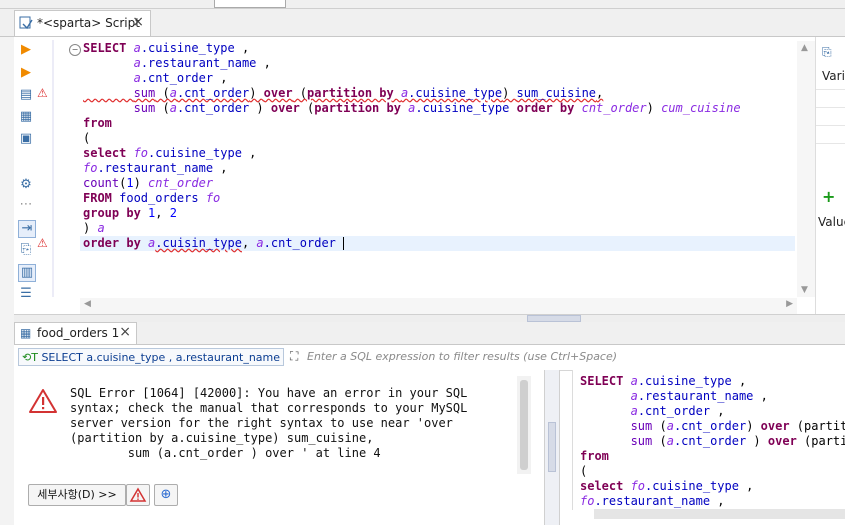  Describe the element at coordinates (82, 23) in the screenshot. I see `tab-script: *<sparta> Script ×` at that location.